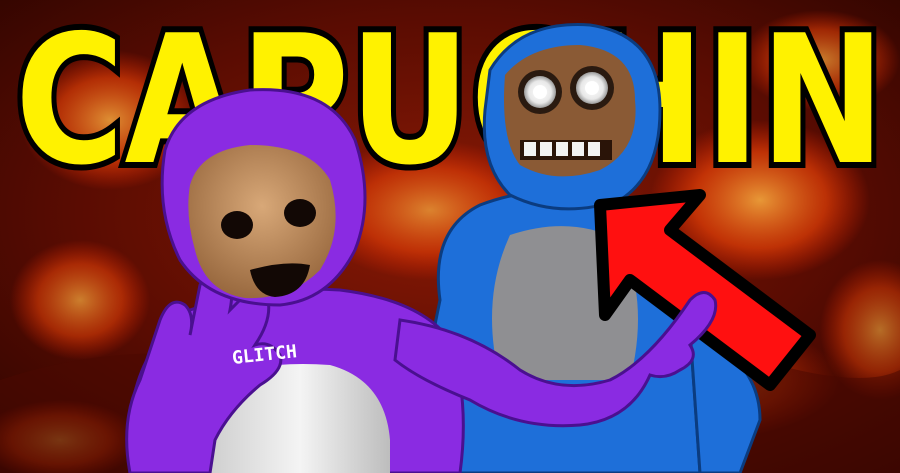 Image resolution: width=900 pixels, height=473 pixels. Describe the element at coordinates (300, 213) in the screenshot. I see `purple-monkey-right-eye` at that location.